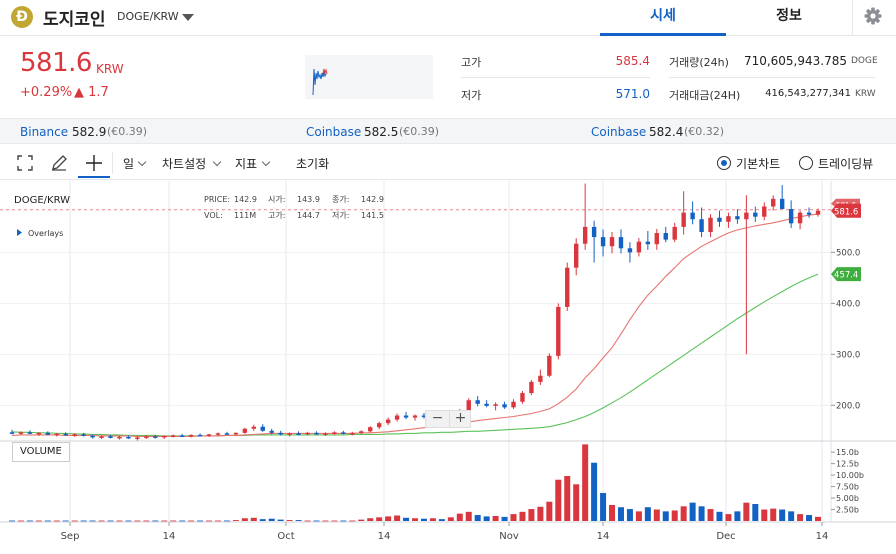 This screenshot has width=896, height=554. Describe the element at coordinates (789, 18) in the screenshot. I see `tab-info: 정보` at that location.